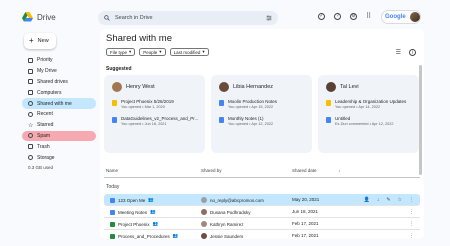 This screenshot has width=450, height=246. Describe the element at coordinates (398, 52) in the screenshot. I see `list-view-icon: ☰` at that location.